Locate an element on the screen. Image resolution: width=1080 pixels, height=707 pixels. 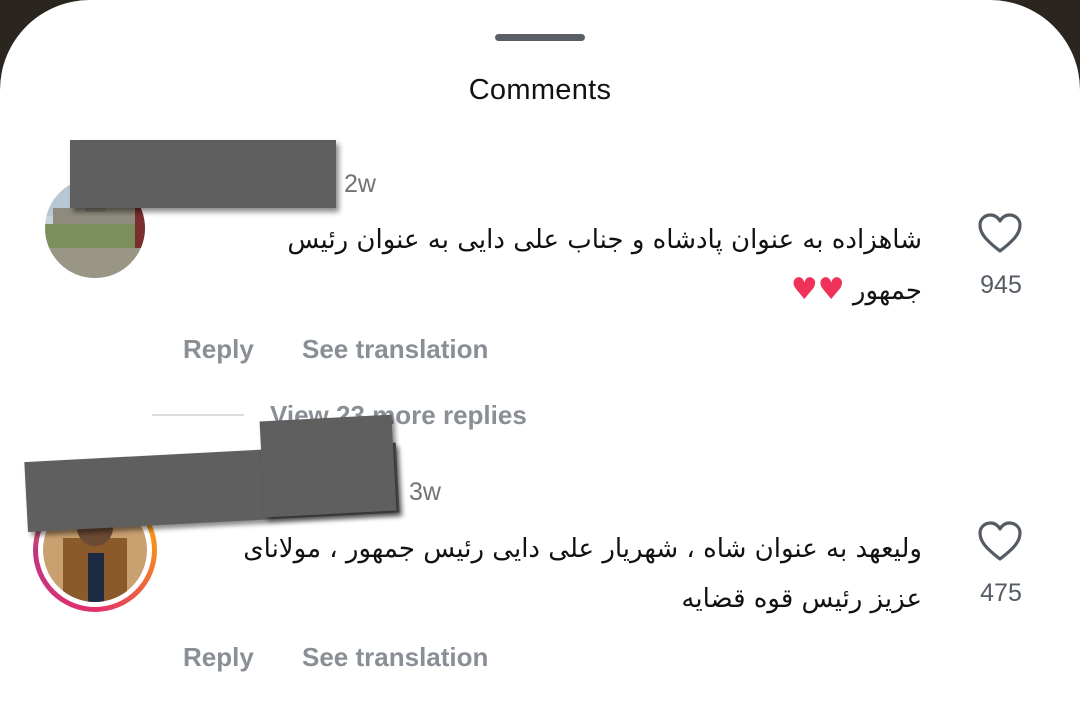
comment-text-fragment: جمهور is located at coordinates (887, 291).